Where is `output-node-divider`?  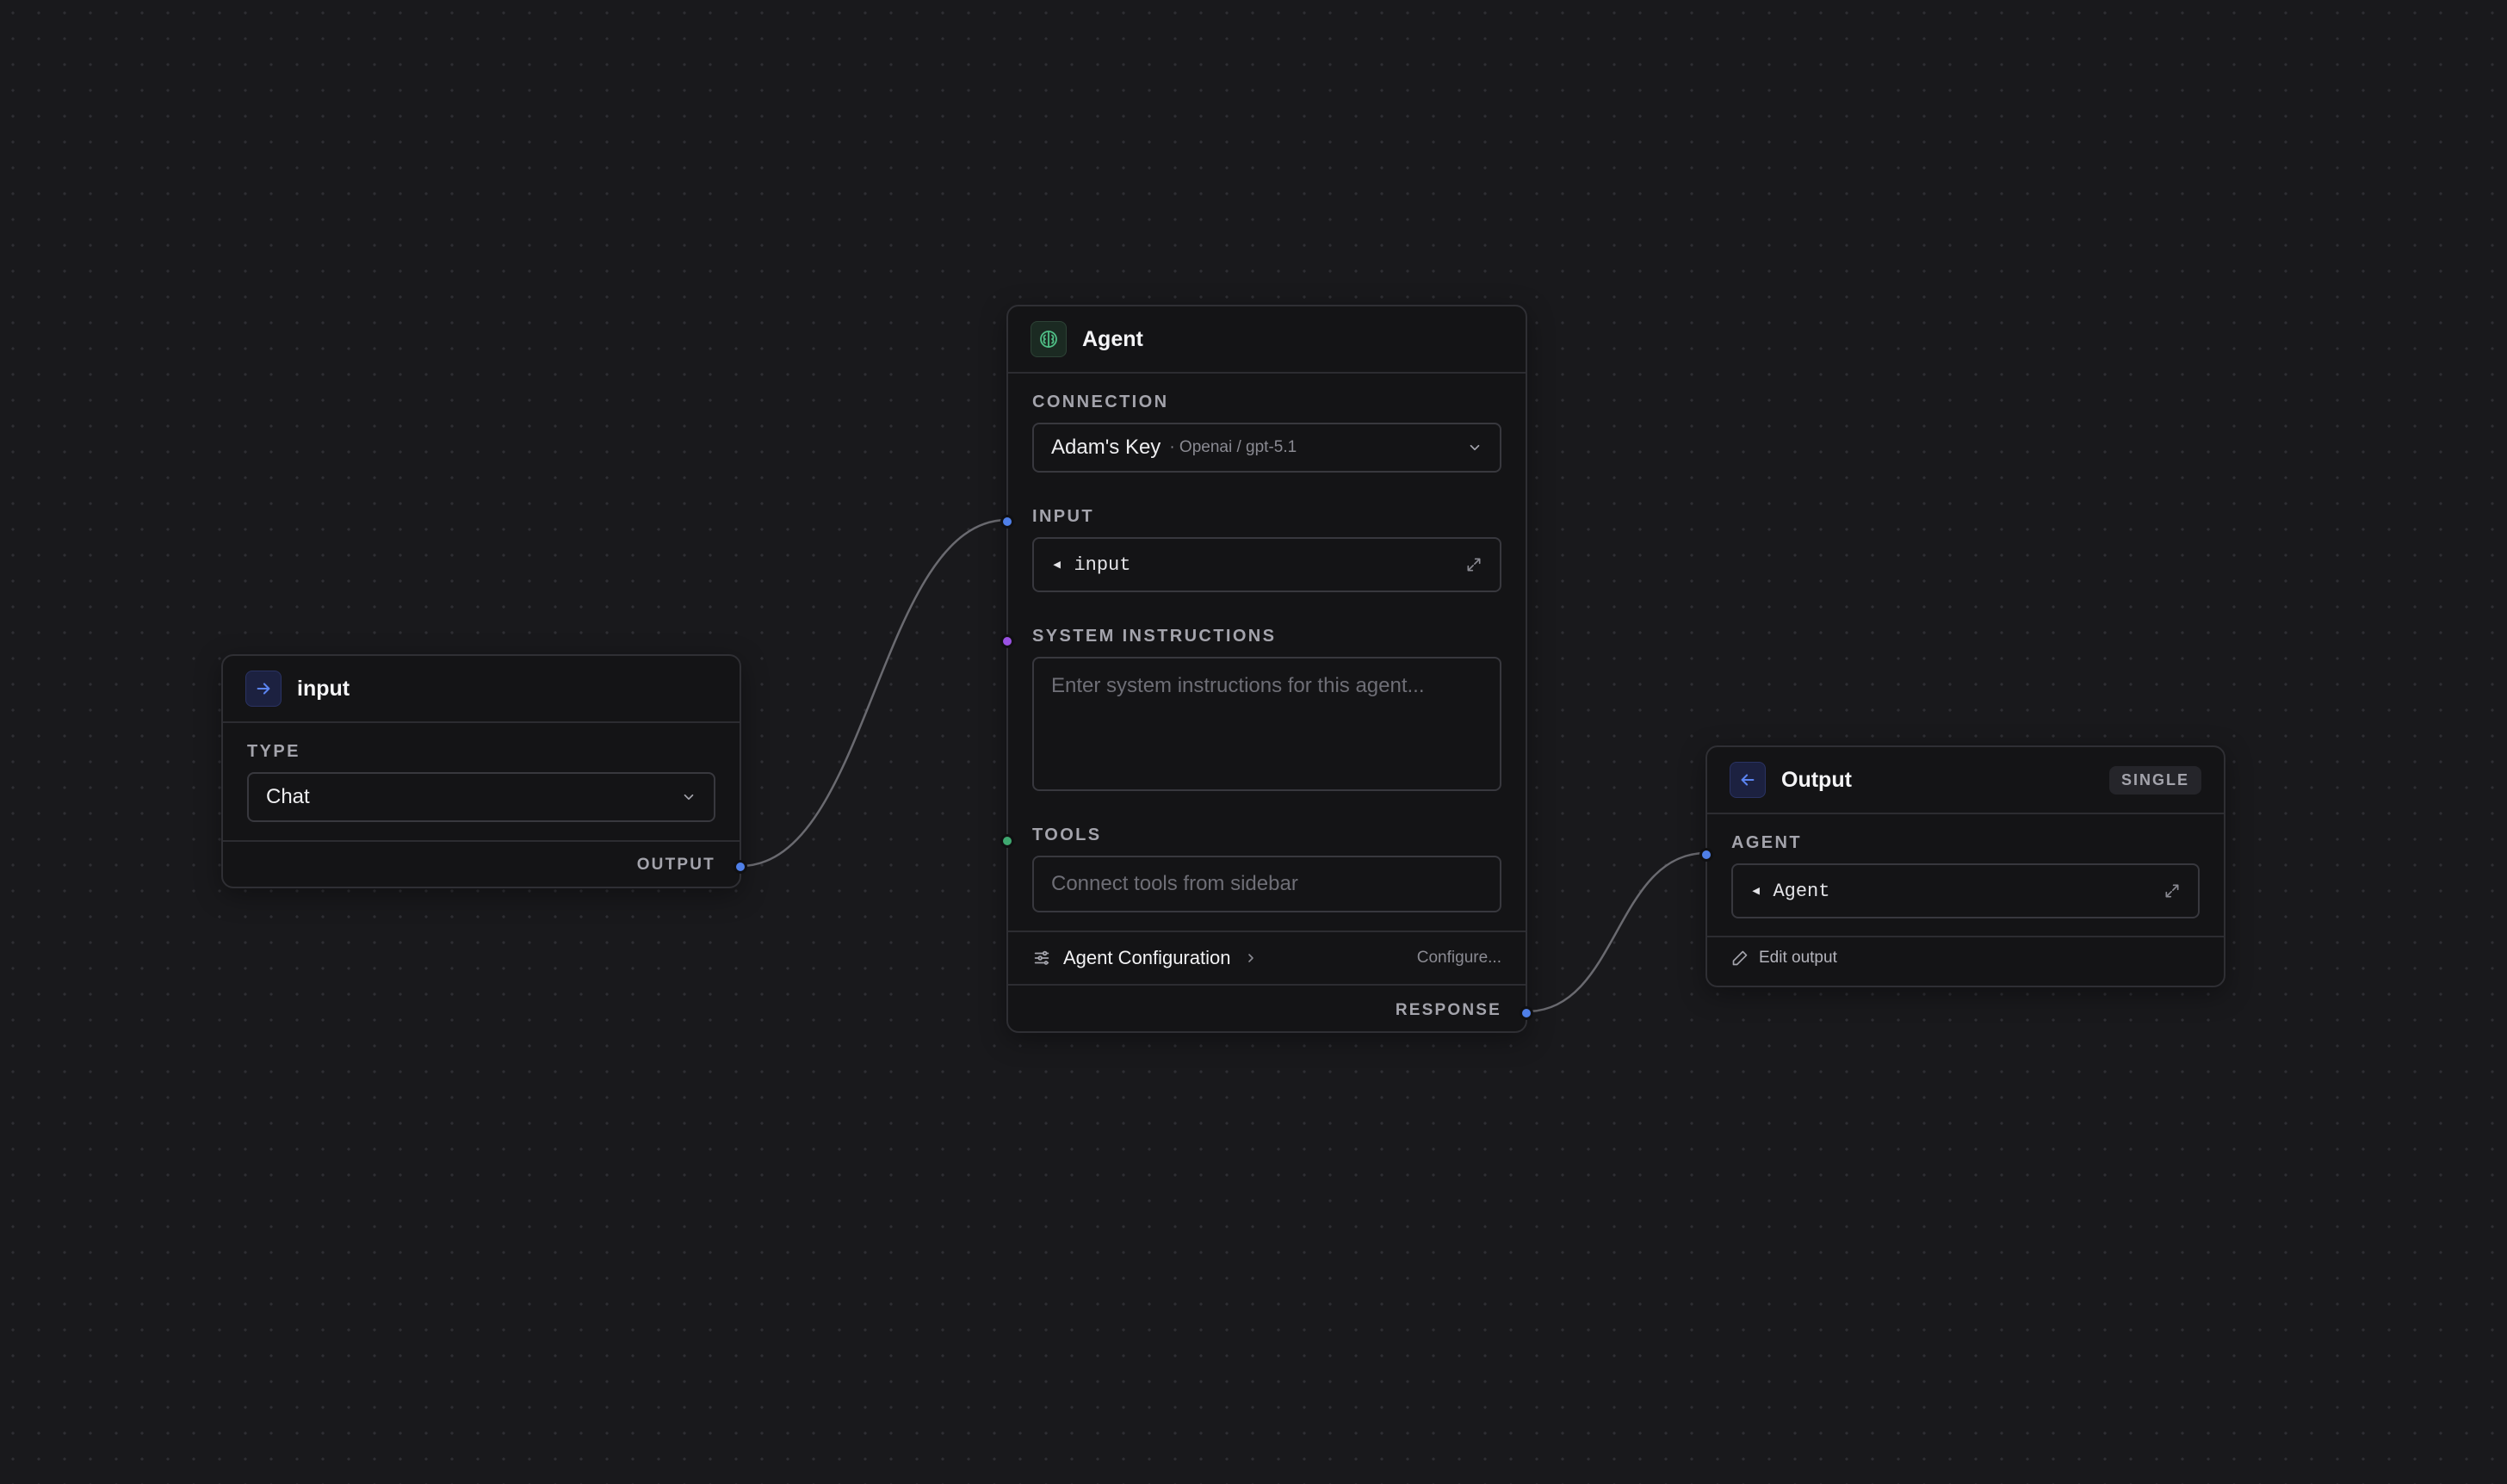 output-node-divider is located at coordinates (1965, 936).